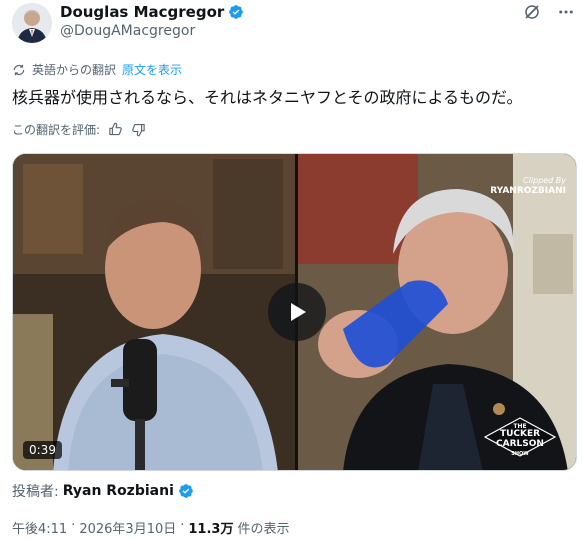 The width and height of the screenshot is (586, 541). I want to click on author-avatar, so click(32, 23).